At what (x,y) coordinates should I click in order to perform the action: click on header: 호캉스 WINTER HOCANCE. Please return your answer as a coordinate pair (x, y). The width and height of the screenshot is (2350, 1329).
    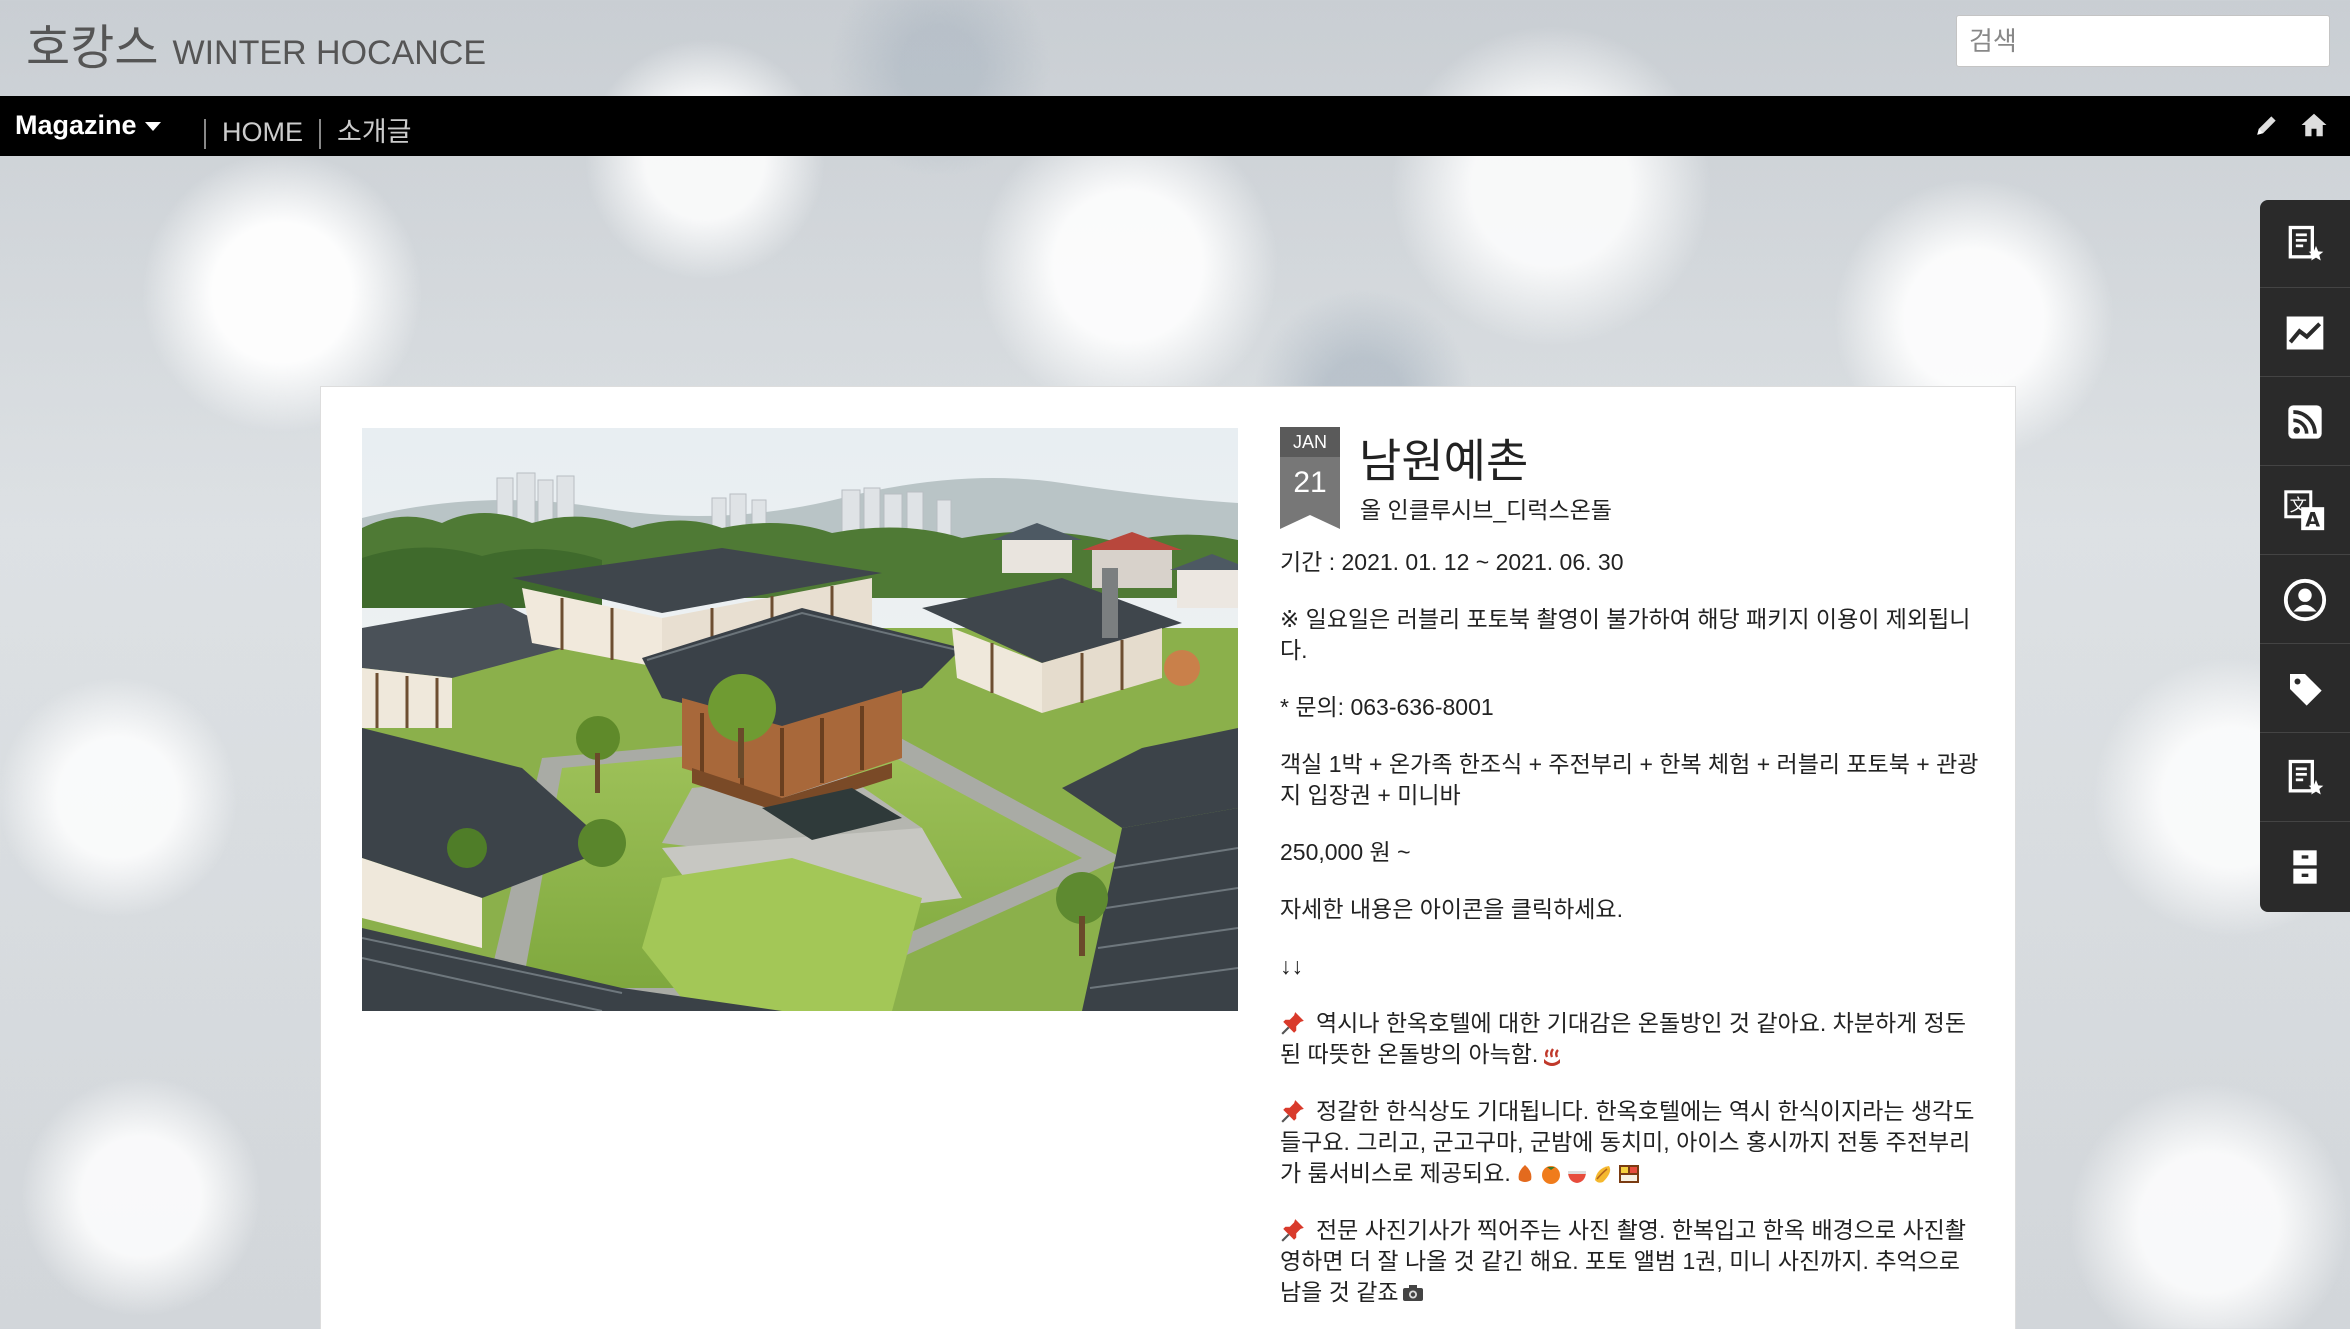
    Looking at the image, I should click on (1175, 48).